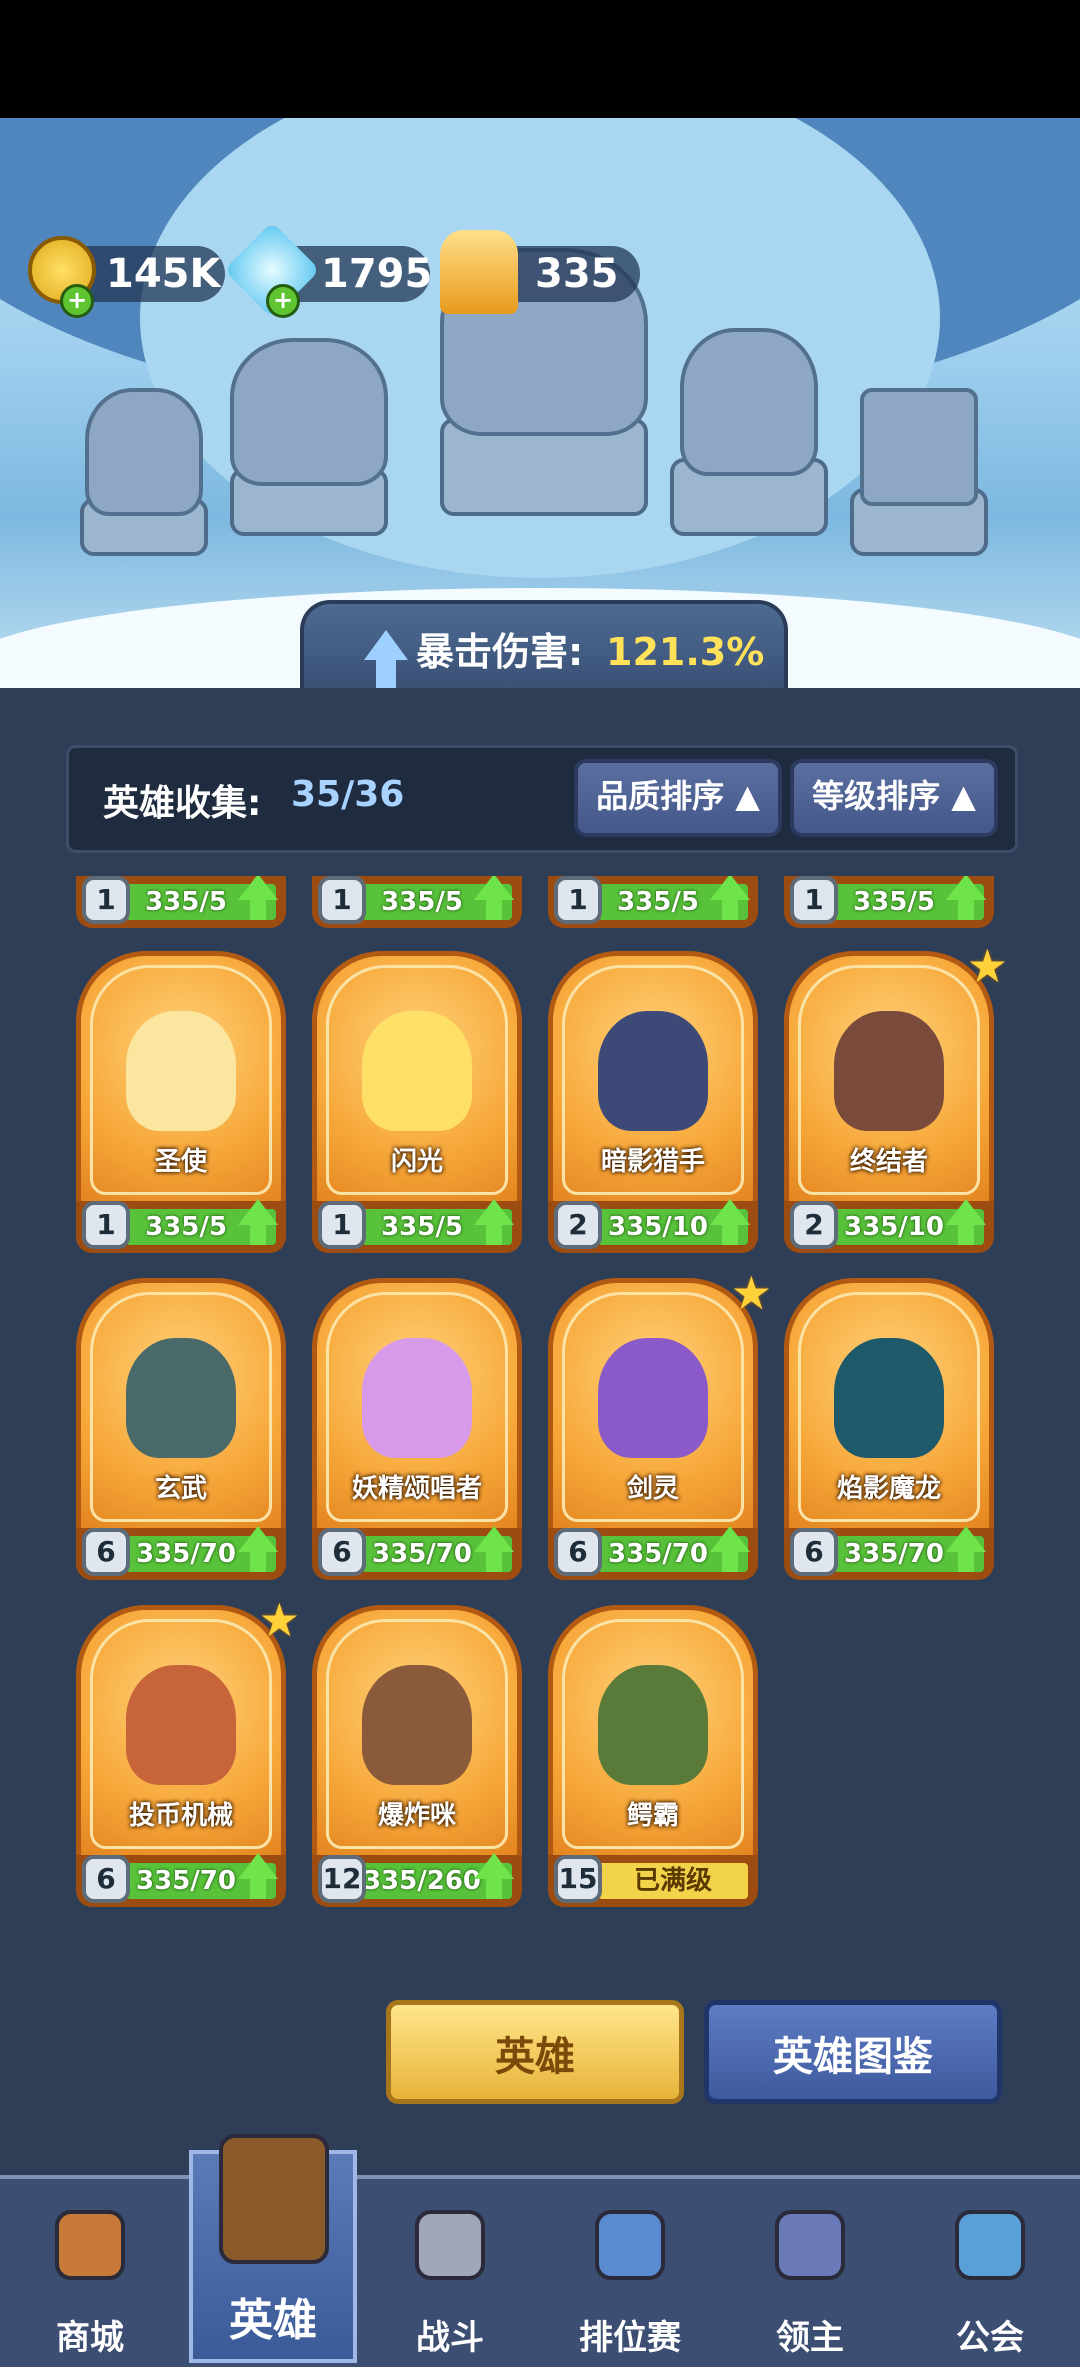 This screenshot has height=2367, width=1080. Describe the element at coordinates (810, 2276) in the screenshot. I see `nav-item-lord-banner: 领主` at that location.